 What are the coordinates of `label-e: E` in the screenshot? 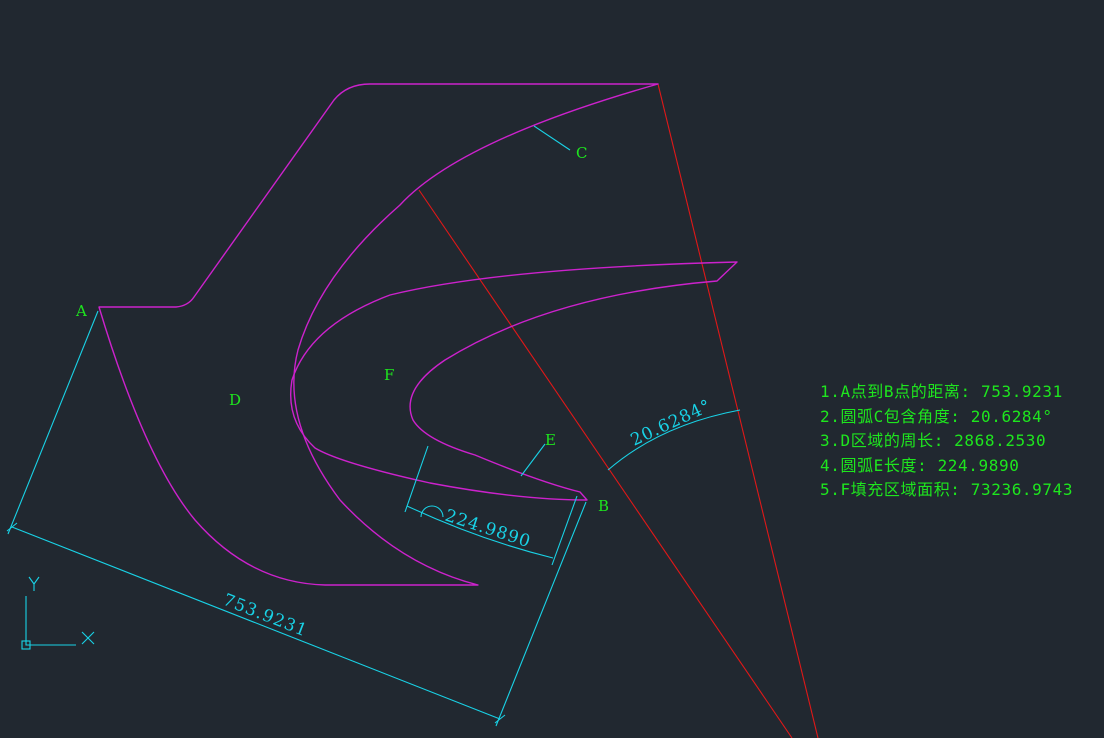 It's located at (550, 440).